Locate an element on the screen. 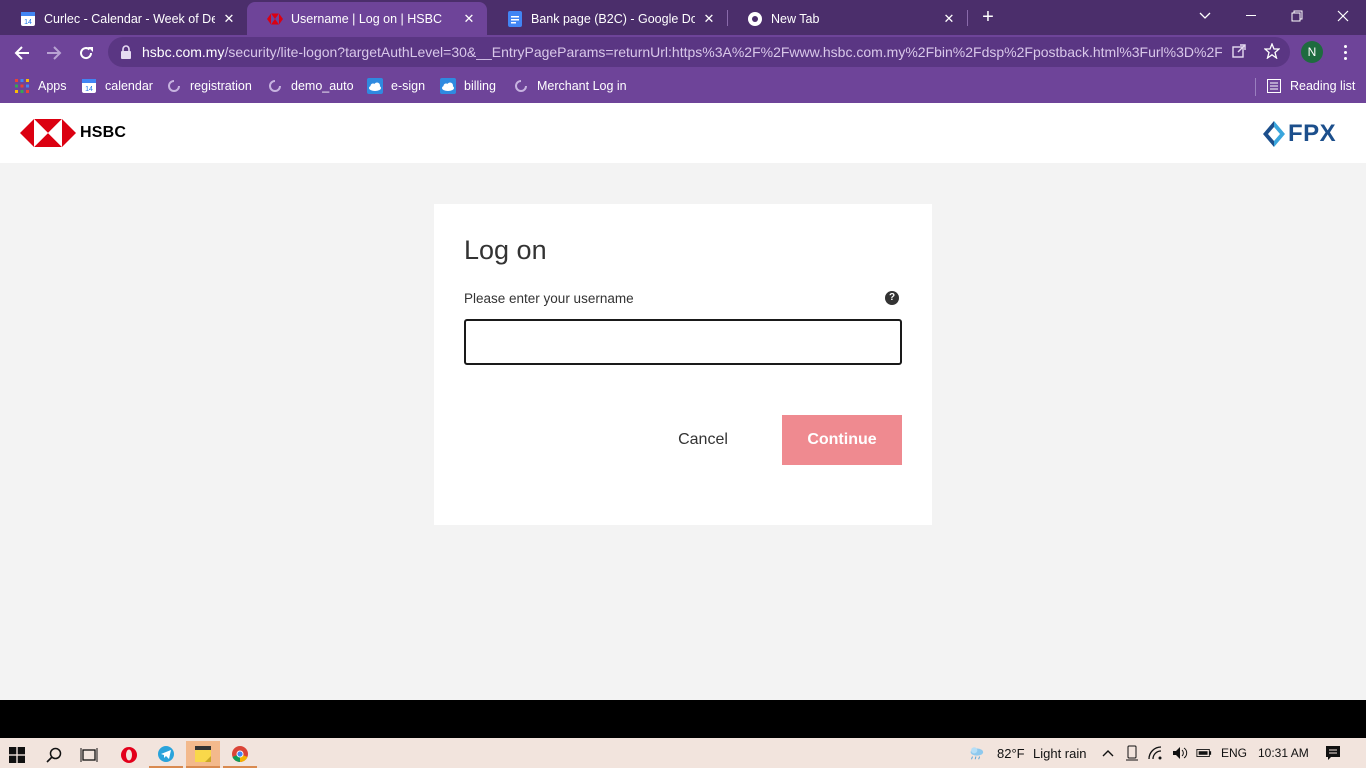 The height and width of the screenshot is (768, 1366). bookmark-label: calendar is located at coordinates (129, 86).